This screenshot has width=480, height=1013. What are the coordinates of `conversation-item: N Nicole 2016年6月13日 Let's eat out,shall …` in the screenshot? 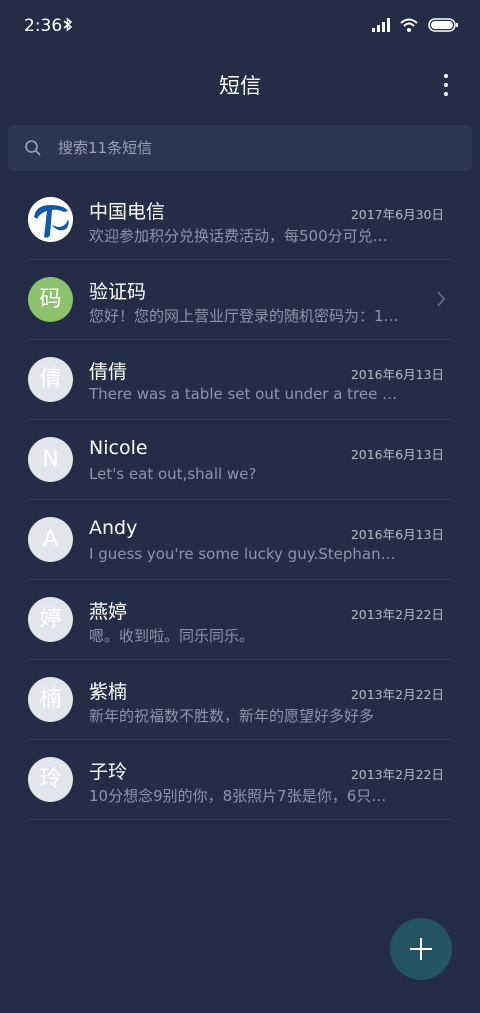 It's located at (240, 460).